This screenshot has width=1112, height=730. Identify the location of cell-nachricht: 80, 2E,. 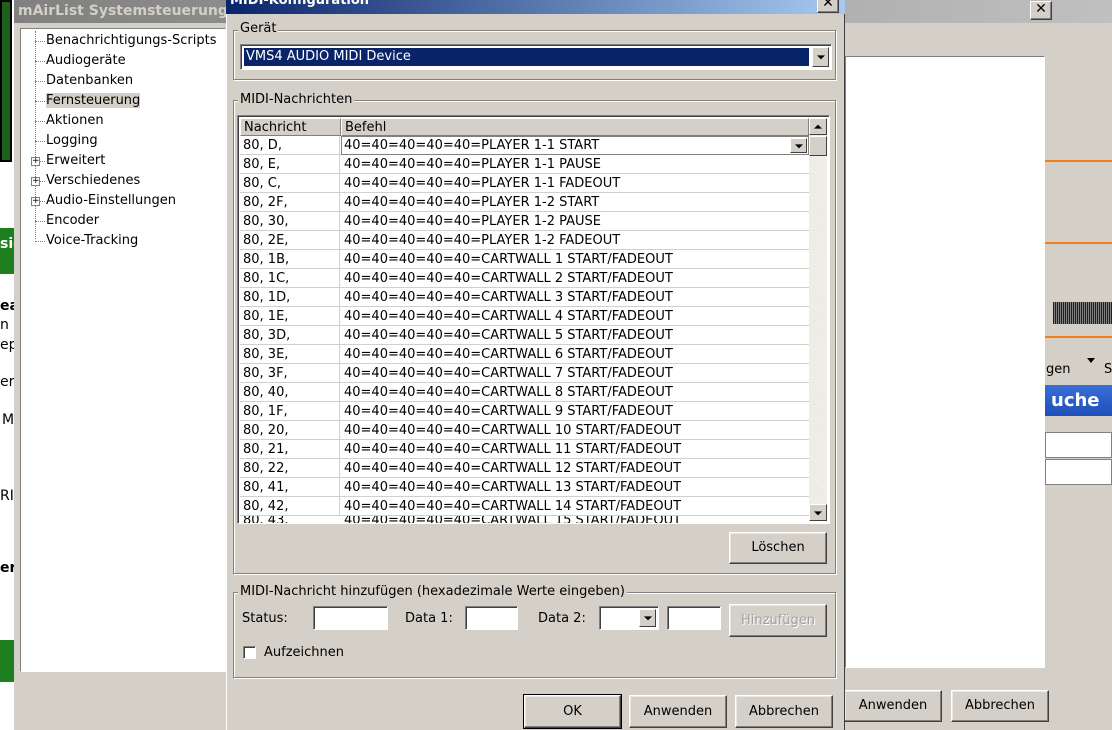
(290, 240).